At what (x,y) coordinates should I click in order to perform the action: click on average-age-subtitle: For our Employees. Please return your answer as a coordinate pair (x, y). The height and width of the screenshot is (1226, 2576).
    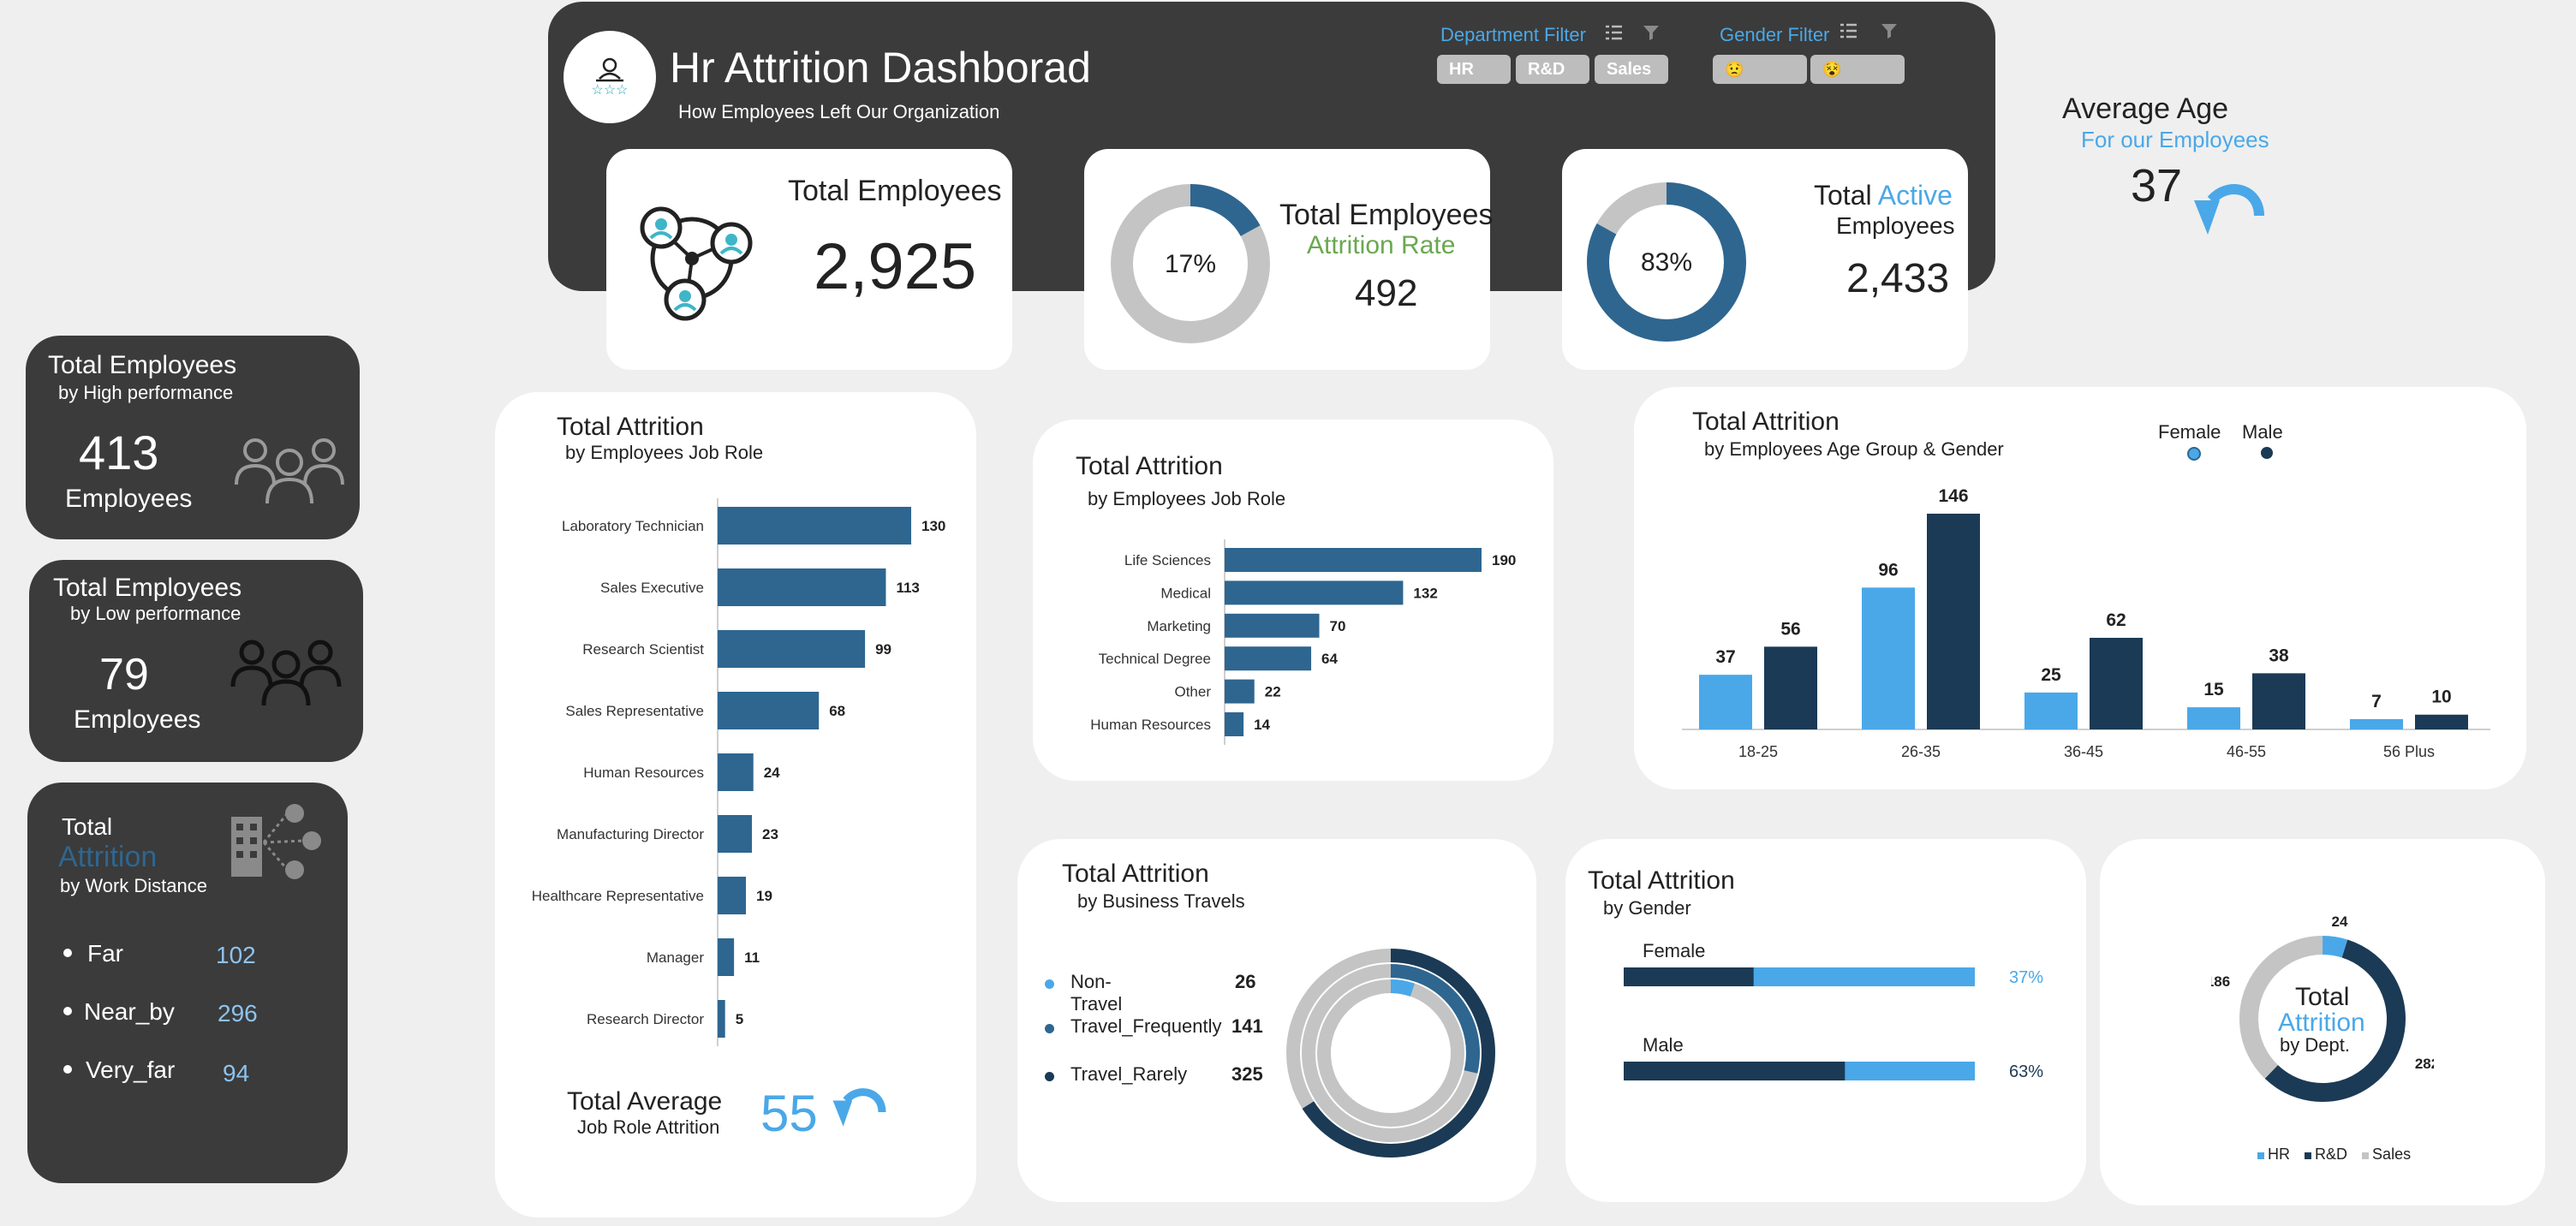
    Looking at the image, I should click on (2175, 140).